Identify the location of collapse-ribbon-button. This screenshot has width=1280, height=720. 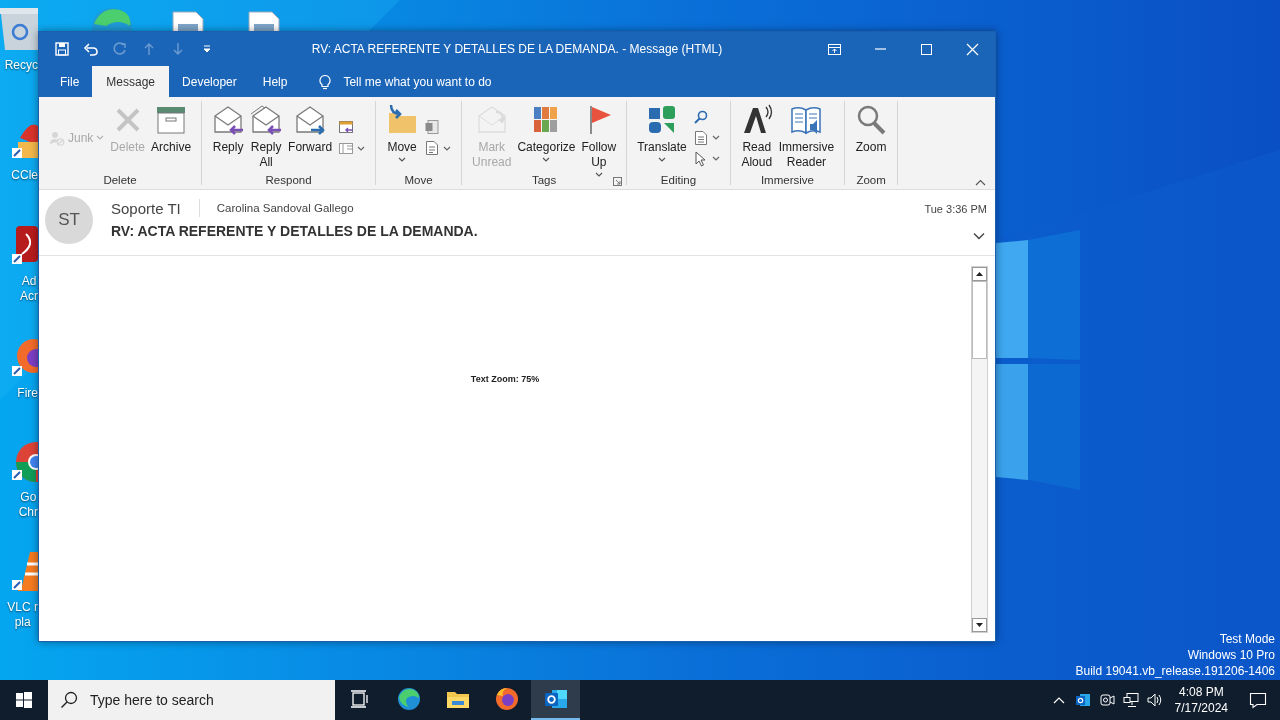
(980, 182).